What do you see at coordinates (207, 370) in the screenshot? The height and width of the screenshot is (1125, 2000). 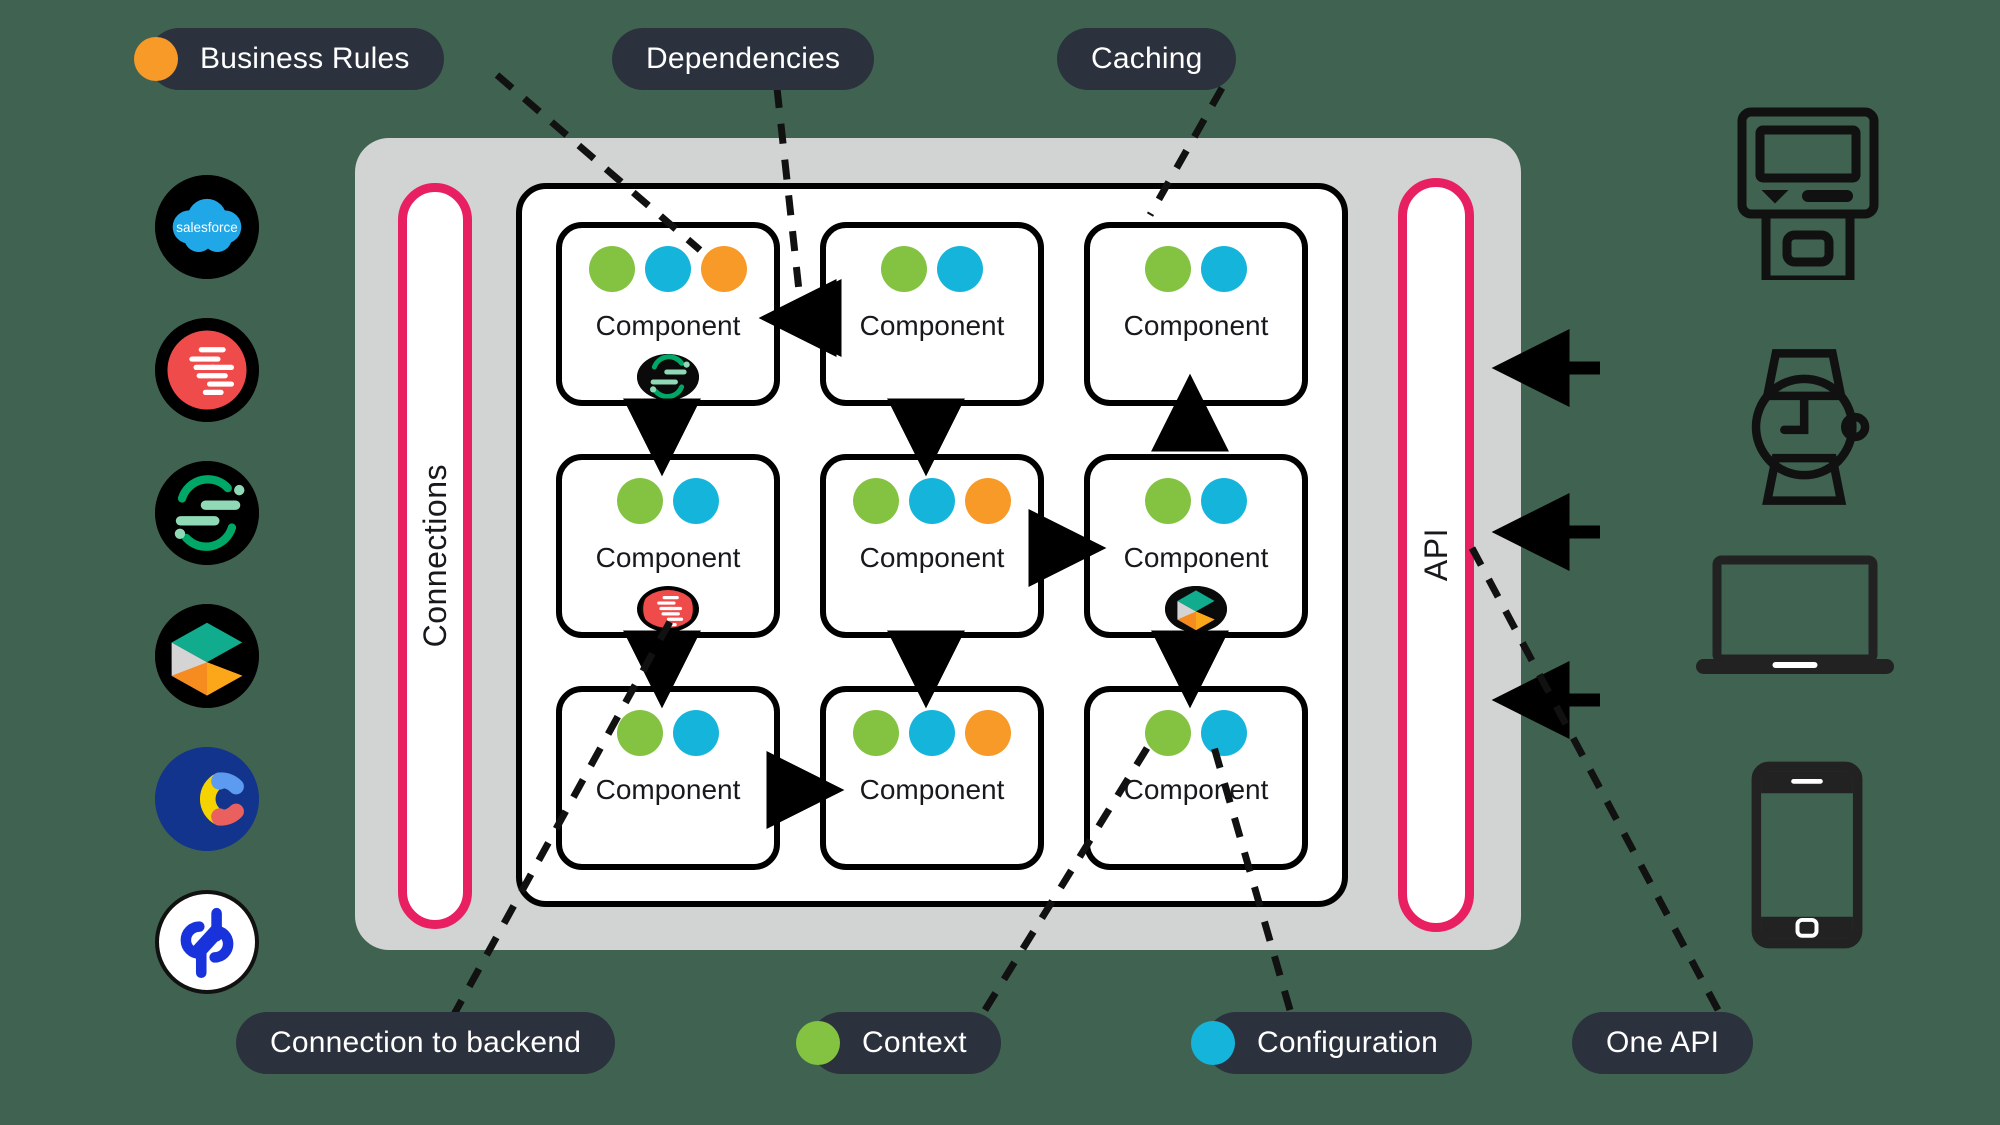 I see `sap-logo-icon` at bounding box center [207, 370].